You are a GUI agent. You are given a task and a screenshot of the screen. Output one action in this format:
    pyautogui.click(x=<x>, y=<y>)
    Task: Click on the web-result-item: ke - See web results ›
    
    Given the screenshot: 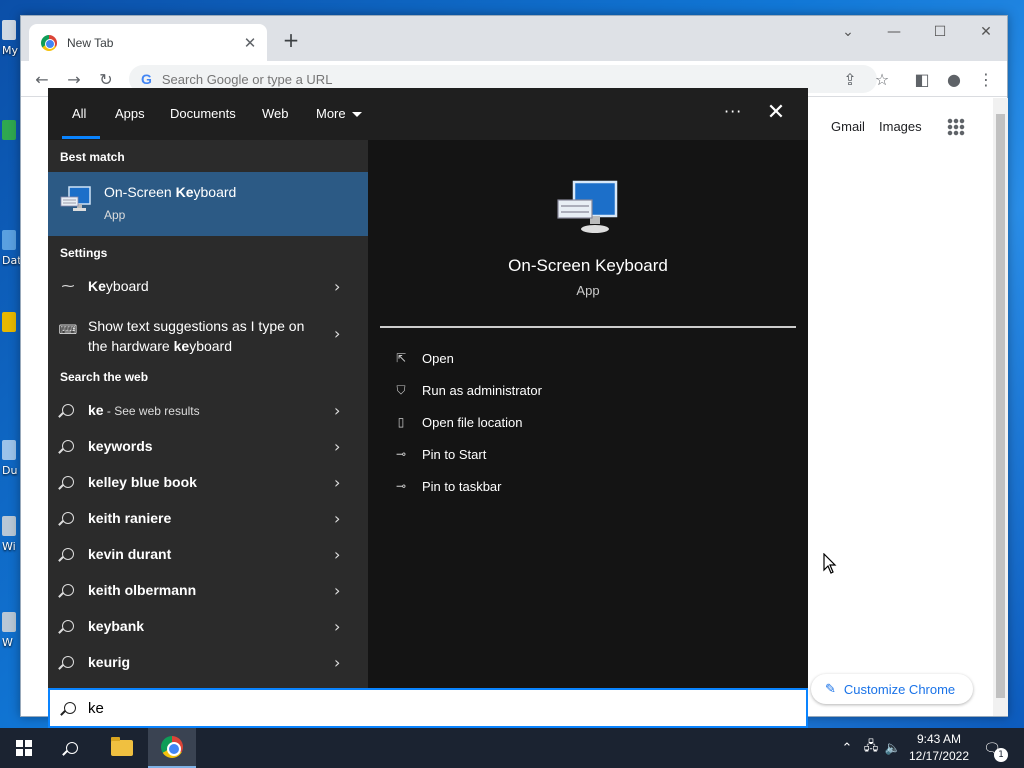 What is the action you would take?
    pyautogui.click(x=208, y=410)
    